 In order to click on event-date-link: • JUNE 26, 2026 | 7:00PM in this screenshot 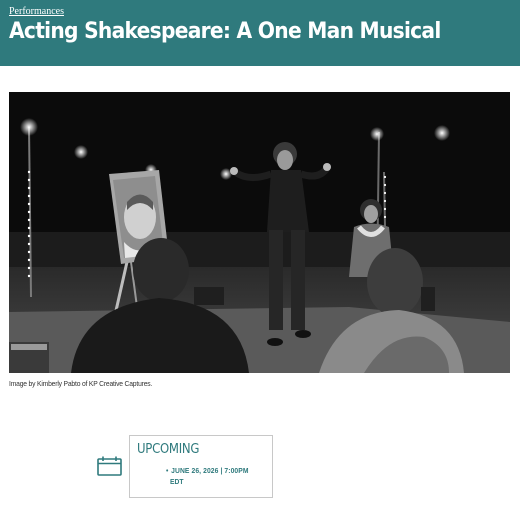, I will do `click(207, 470)`.